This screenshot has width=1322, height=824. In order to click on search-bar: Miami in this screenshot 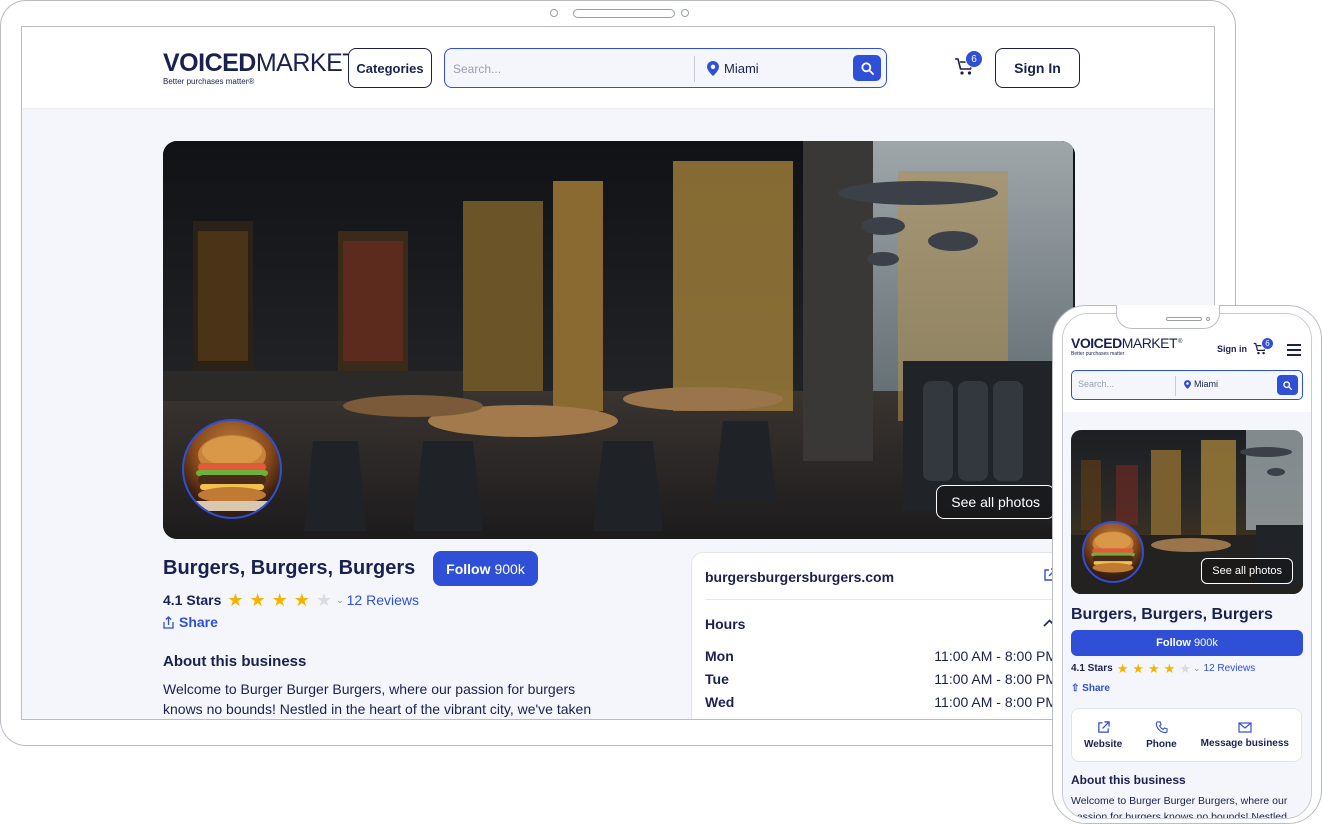, I will do `click(665, 68)`.